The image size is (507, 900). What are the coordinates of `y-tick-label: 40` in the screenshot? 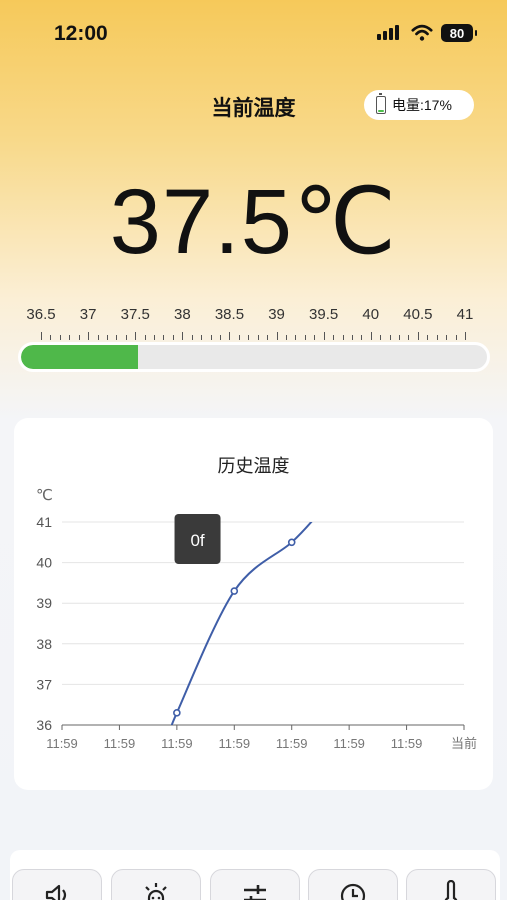 It's located at (44, 563).